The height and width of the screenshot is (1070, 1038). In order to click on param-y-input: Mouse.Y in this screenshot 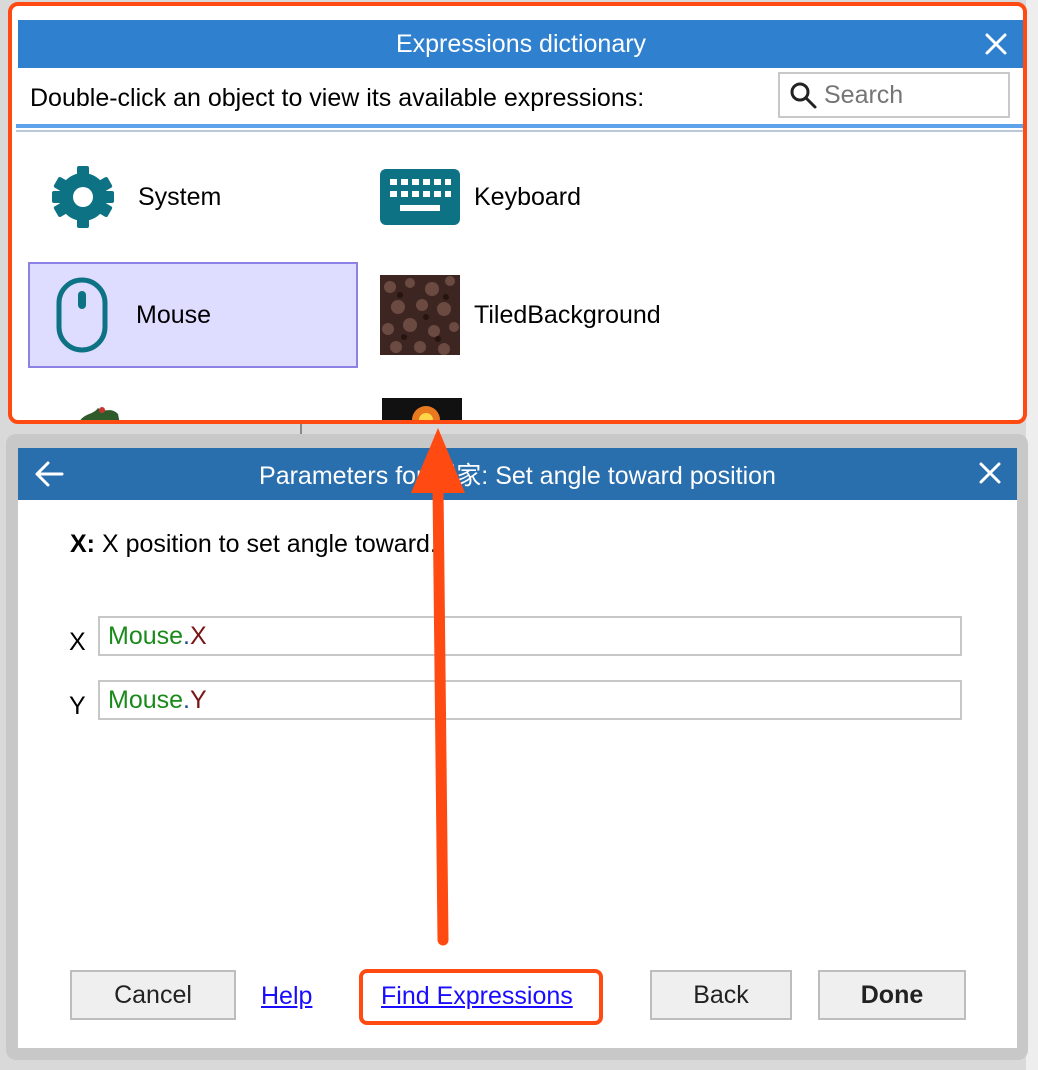, I will do `click(530, 700)`.